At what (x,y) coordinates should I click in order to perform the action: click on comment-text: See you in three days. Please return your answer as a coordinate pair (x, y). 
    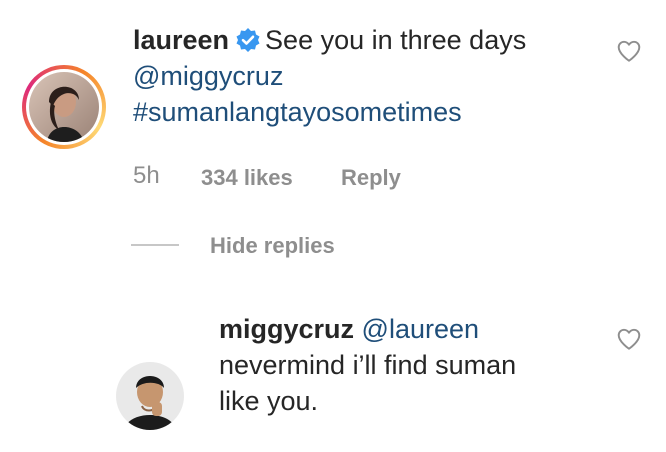
    Looking at the image, I should click on (396, 40).